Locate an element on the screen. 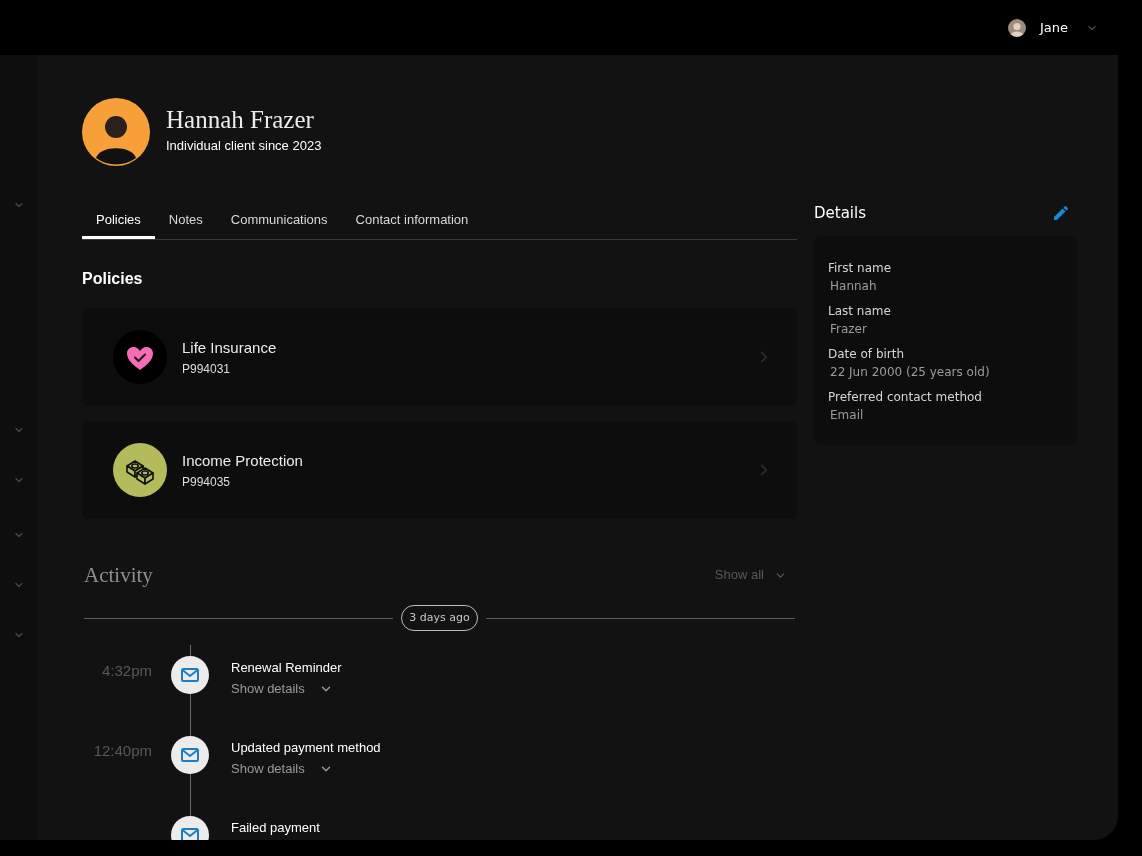  field-value: 22 Jun 2000 (25 years old) is located at coordinates (909, 372).